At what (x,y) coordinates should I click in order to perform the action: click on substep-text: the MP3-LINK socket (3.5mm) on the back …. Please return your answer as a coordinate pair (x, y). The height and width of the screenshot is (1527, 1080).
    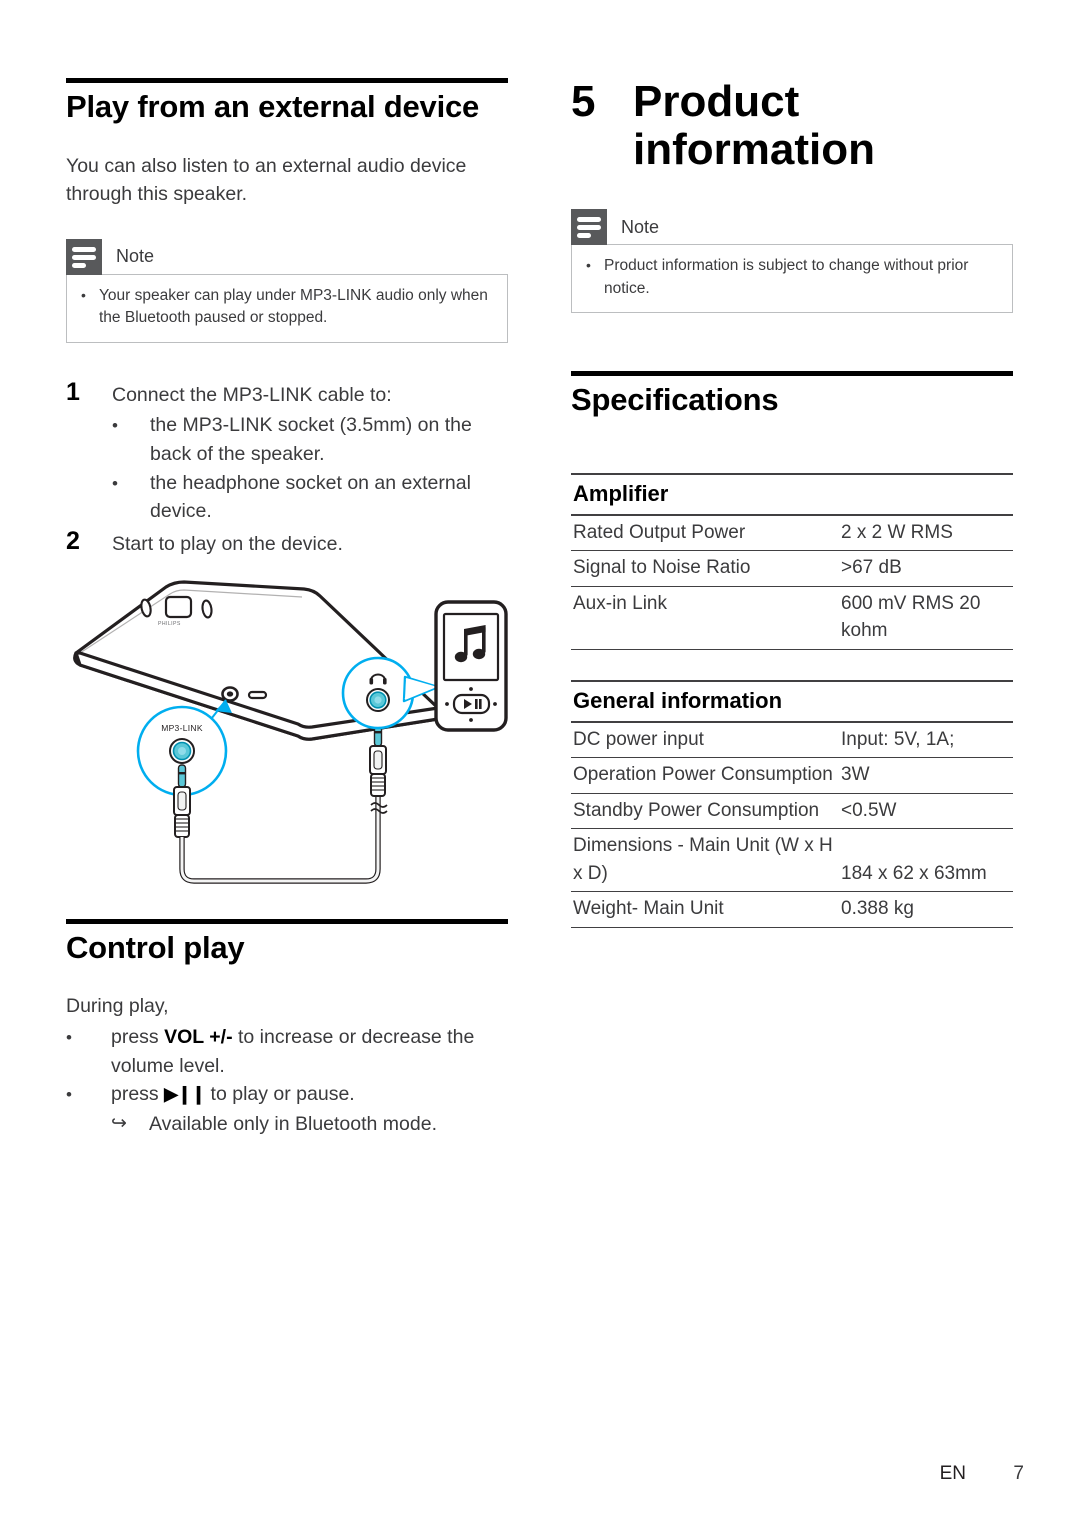
    Looking at the image, I should click on (311, 440).